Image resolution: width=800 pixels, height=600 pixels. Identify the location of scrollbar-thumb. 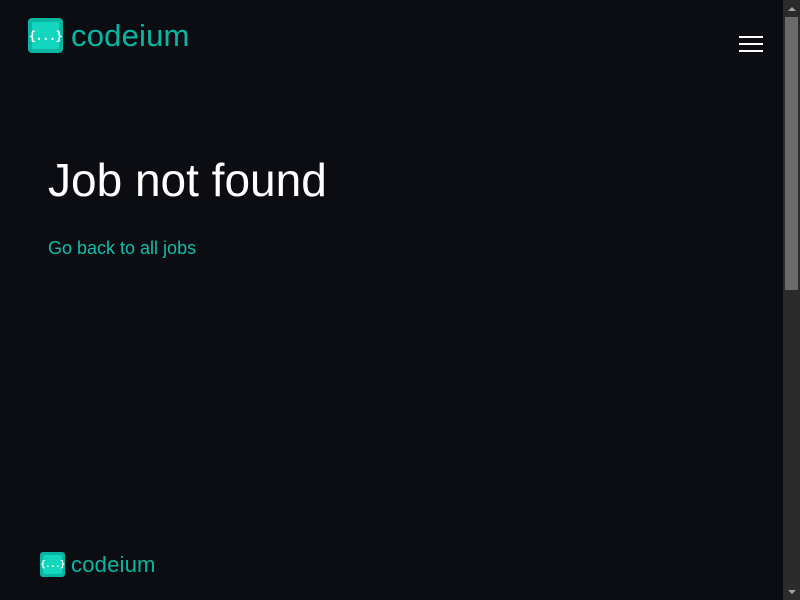
(791, 153).